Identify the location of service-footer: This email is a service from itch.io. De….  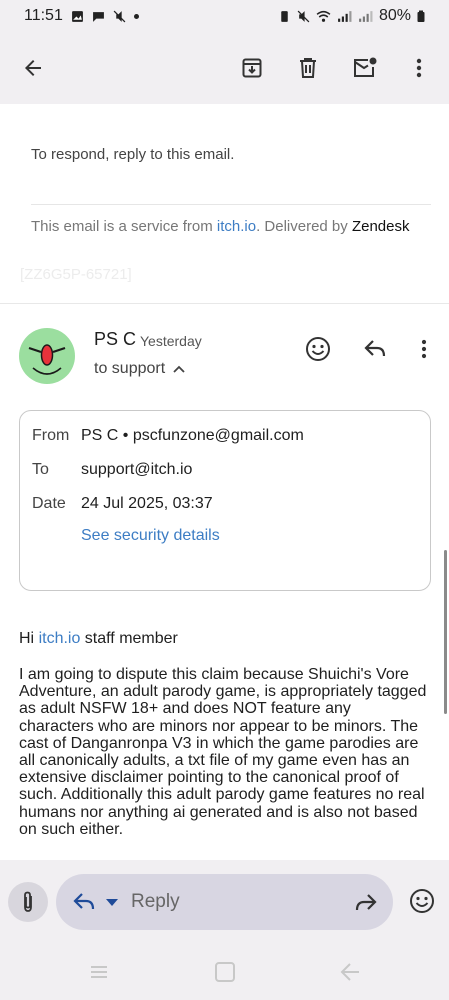
(220, 226).